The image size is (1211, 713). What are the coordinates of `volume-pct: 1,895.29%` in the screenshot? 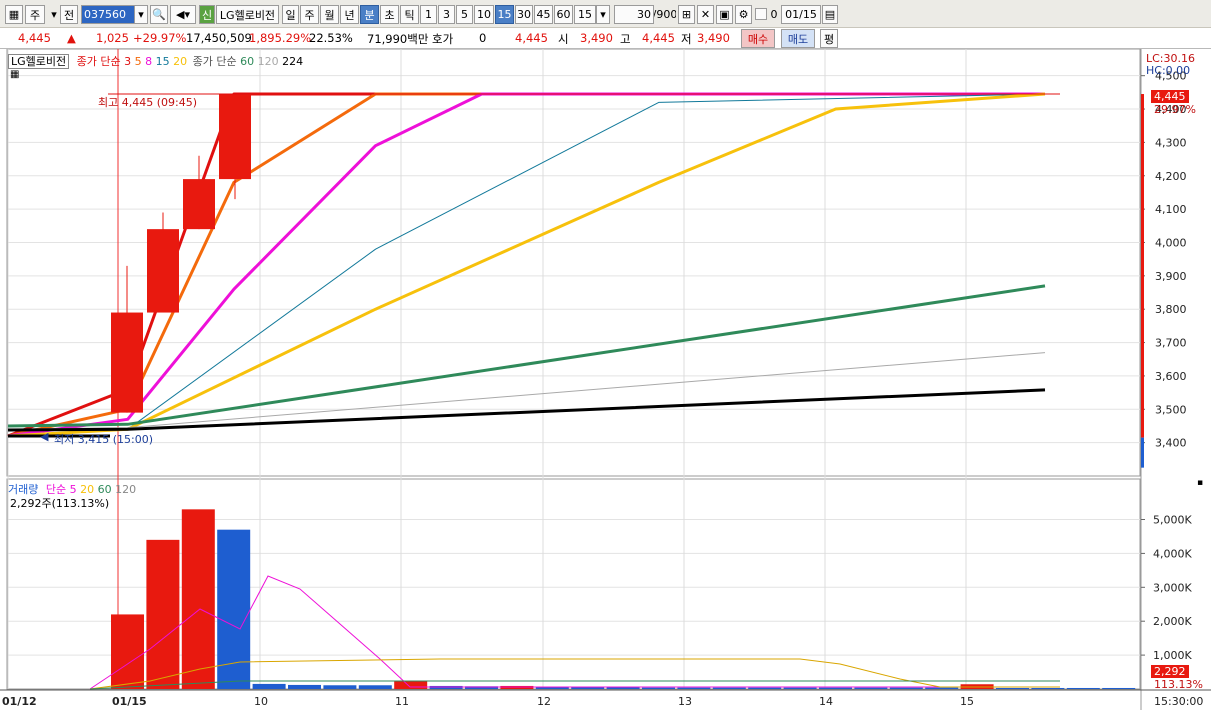 It's located at (280, 38).